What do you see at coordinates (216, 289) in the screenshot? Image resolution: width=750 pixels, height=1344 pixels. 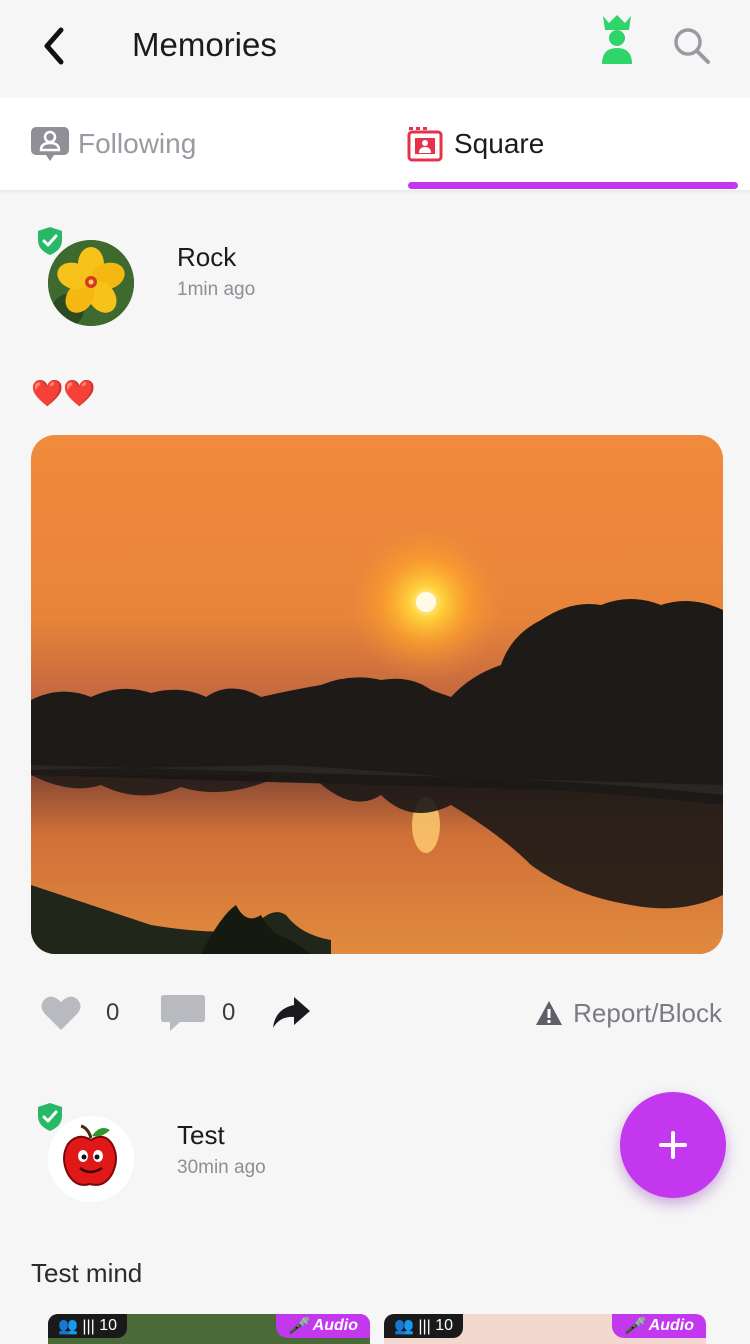 I see `post-timestamp: 1min ago` at bounding box center [216, 289].